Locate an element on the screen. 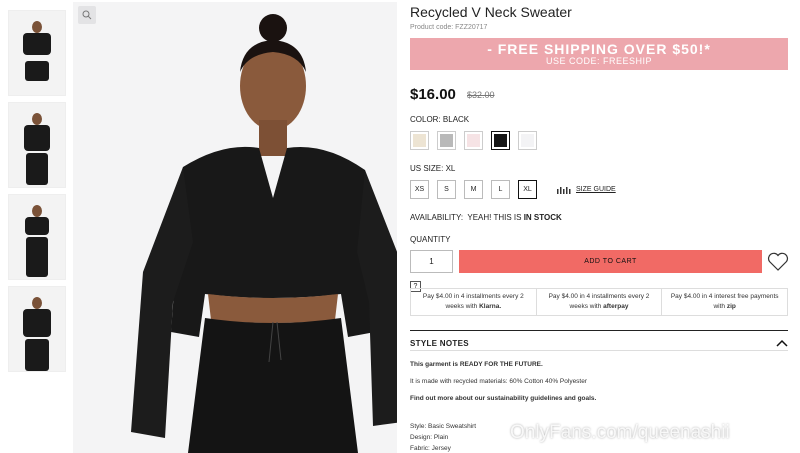 This screenshot has width=800, height=453. klarna-logo: Klarna. is located at coordinates (490, 306).